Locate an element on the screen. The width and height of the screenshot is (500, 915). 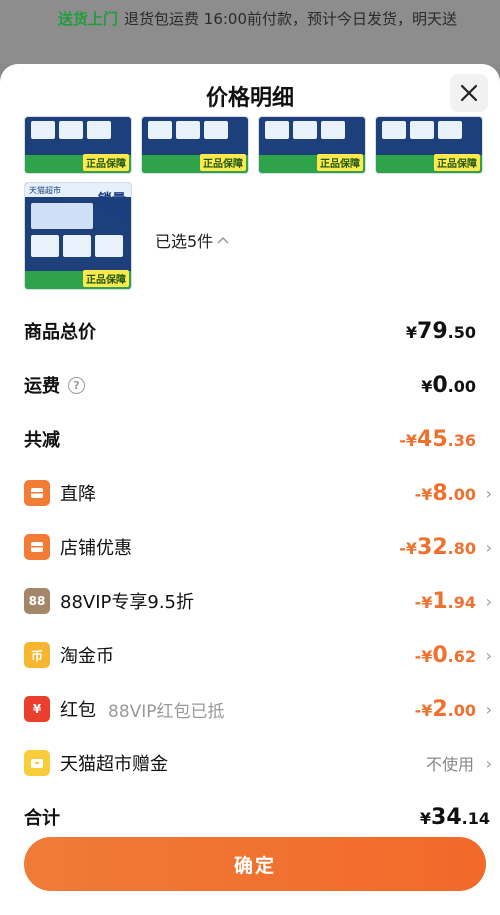
product-thumb-2: 正品保障 is located at coordinates (195, 145).